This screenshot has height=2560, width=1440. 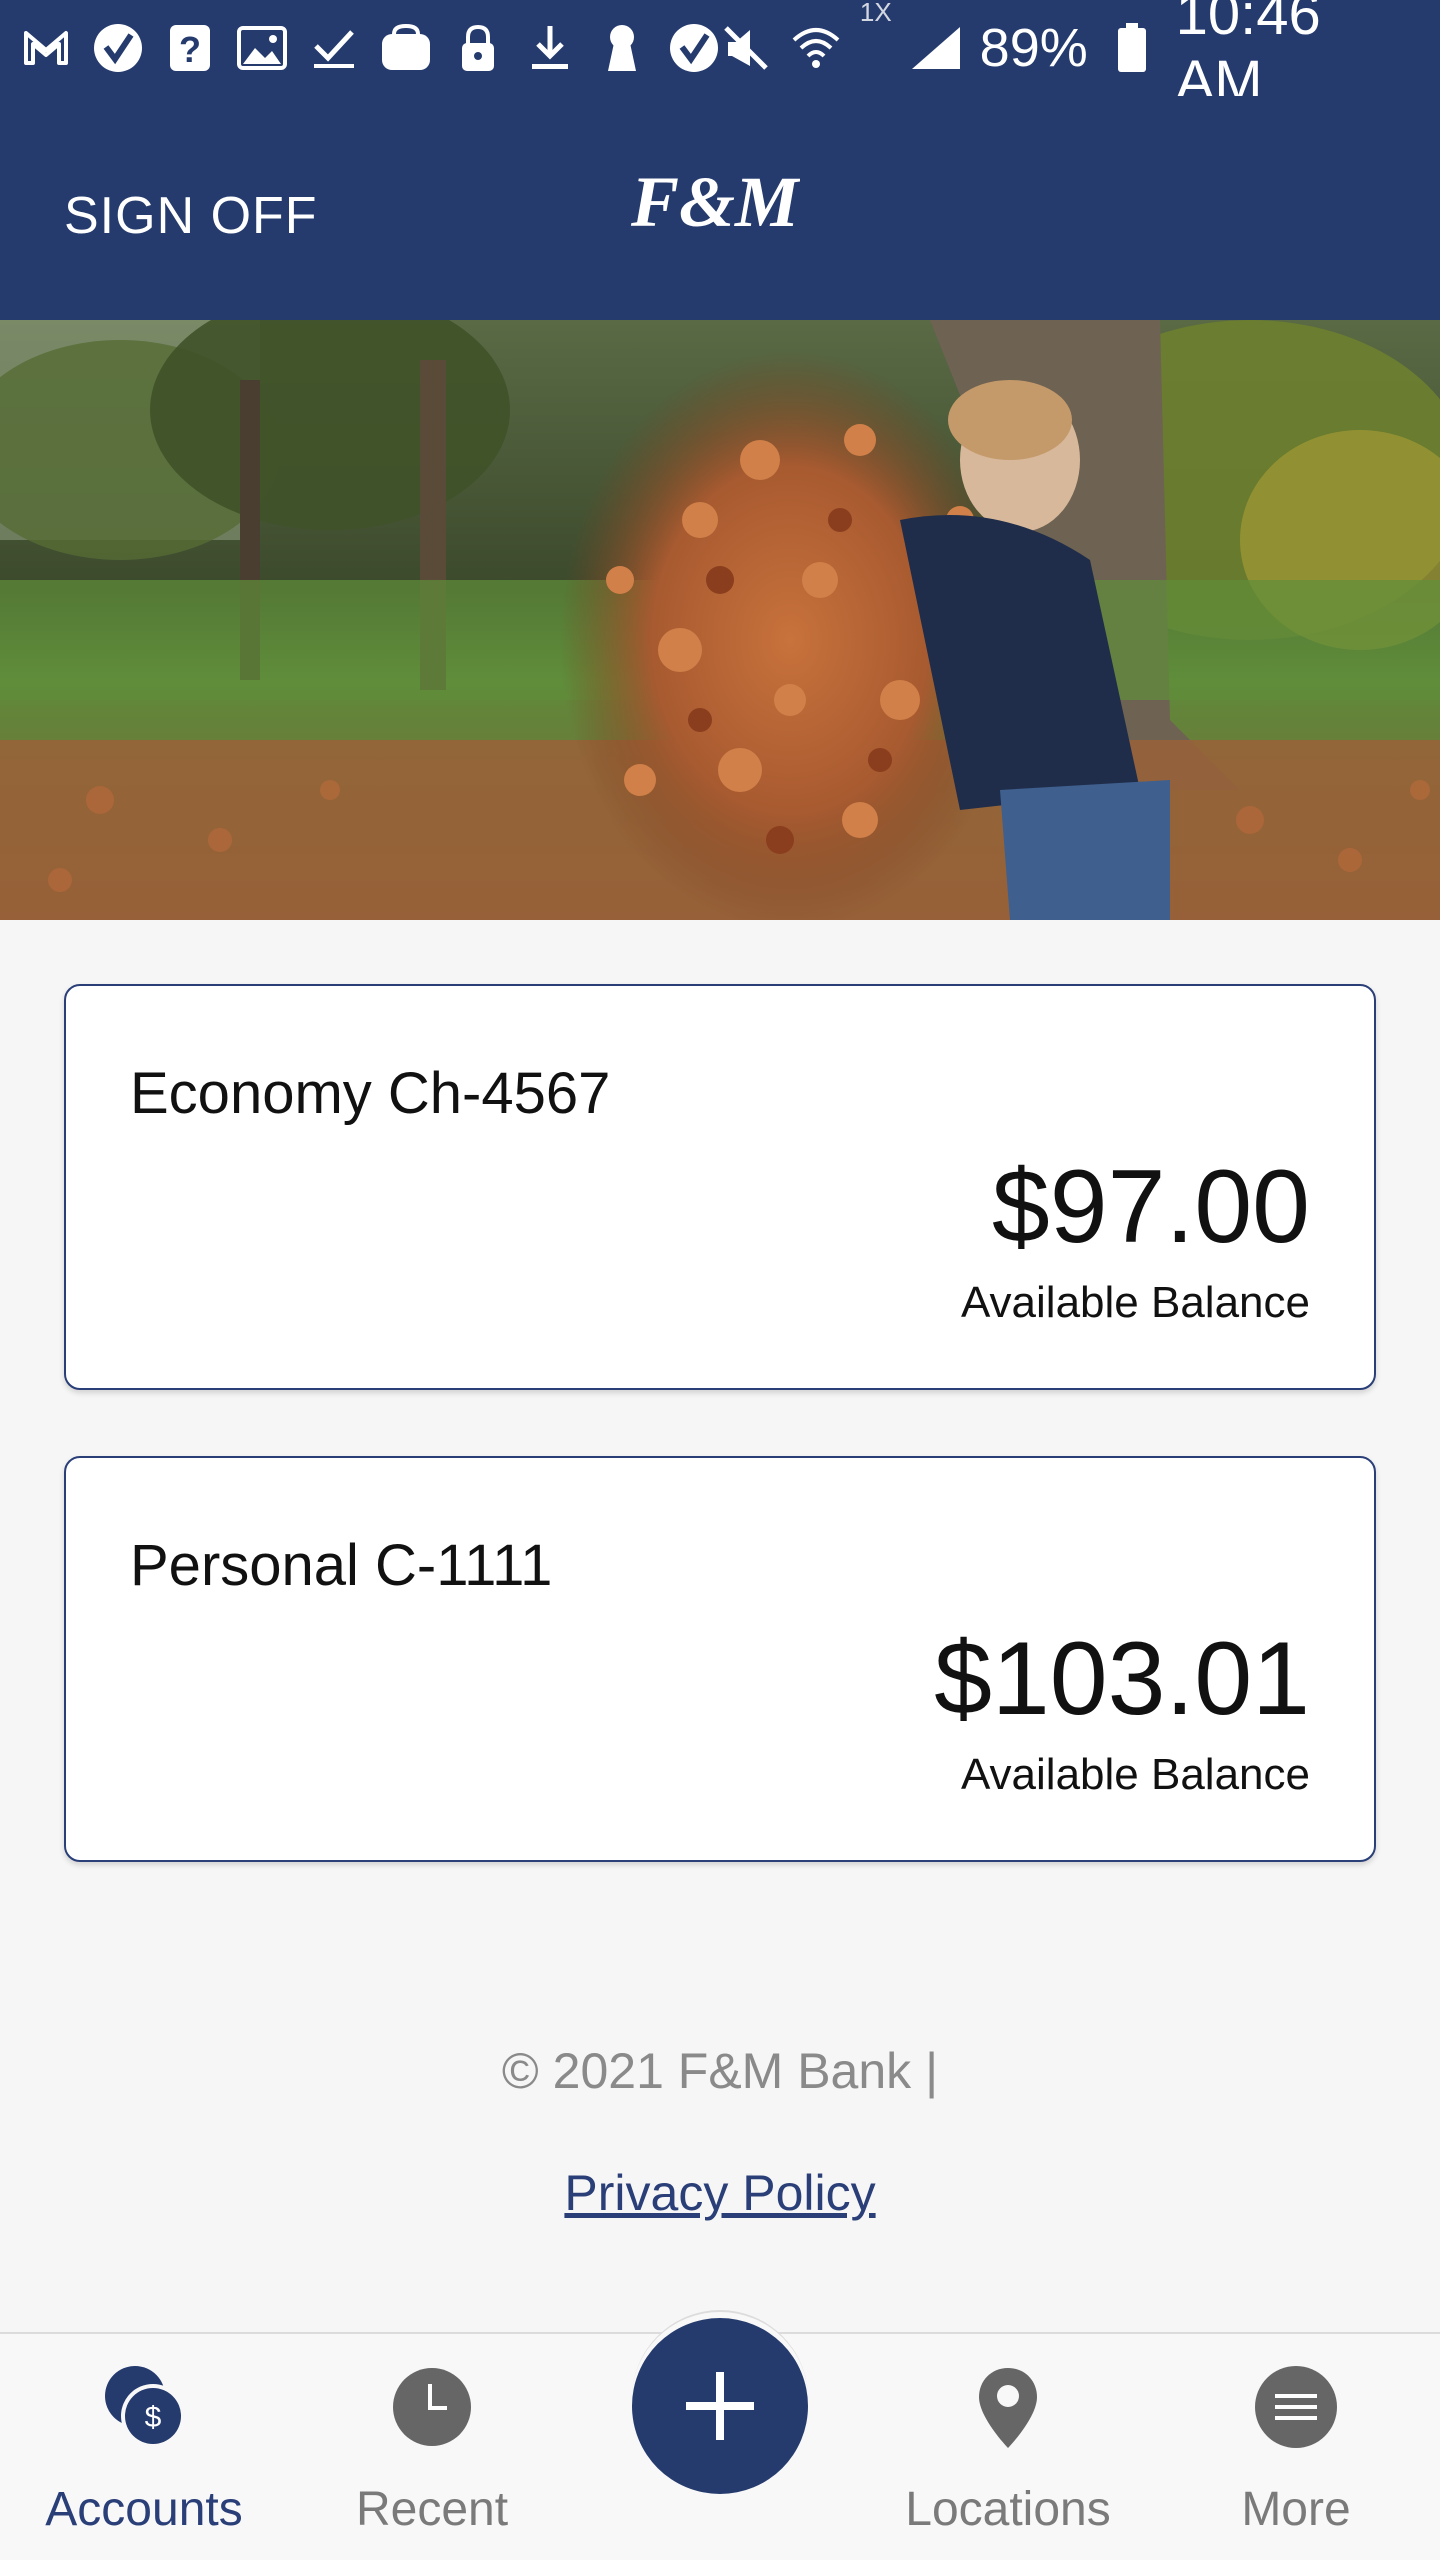 What do you see at coordinates (1008, 2509) in the screenshot?
I see `nav-locations-label: Locations` at bounding box center [1008, 2509].